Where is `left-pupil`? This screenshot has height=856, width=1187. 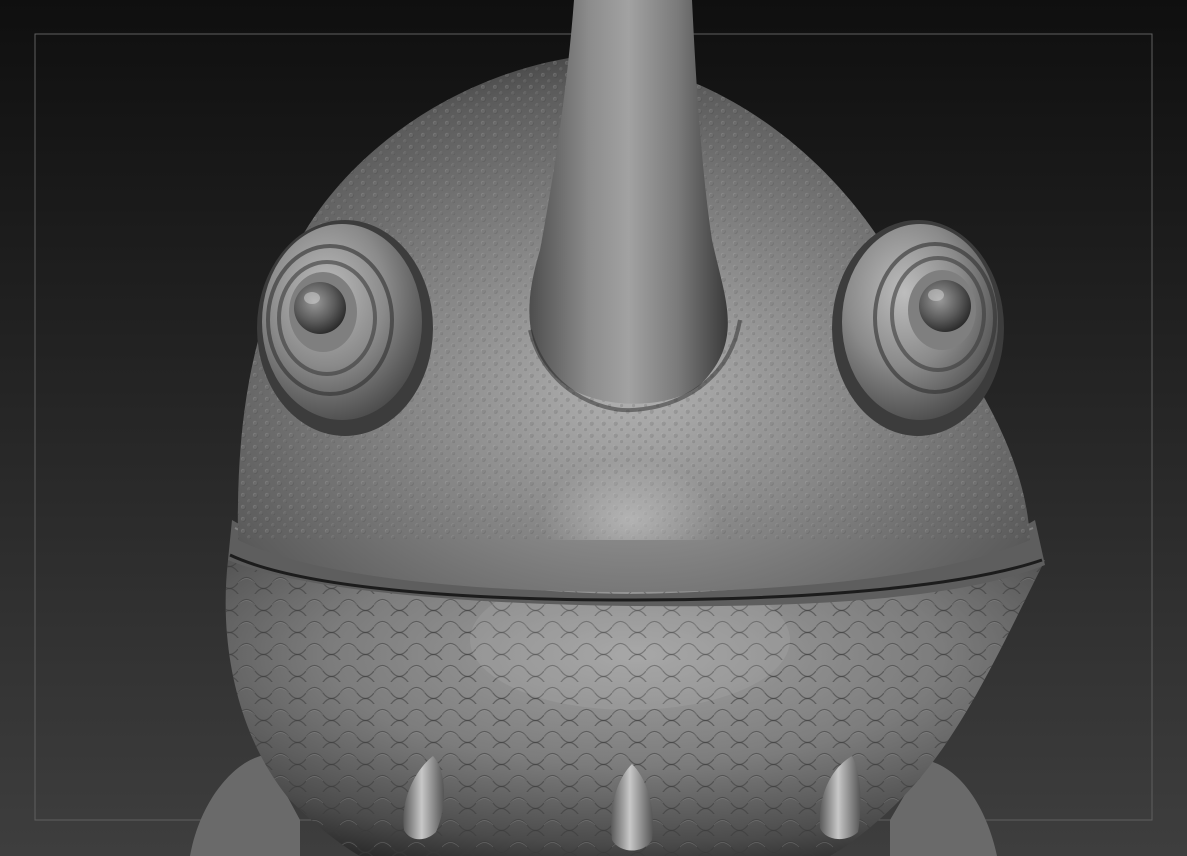
left-pupil is located at coordinates (320, 308).